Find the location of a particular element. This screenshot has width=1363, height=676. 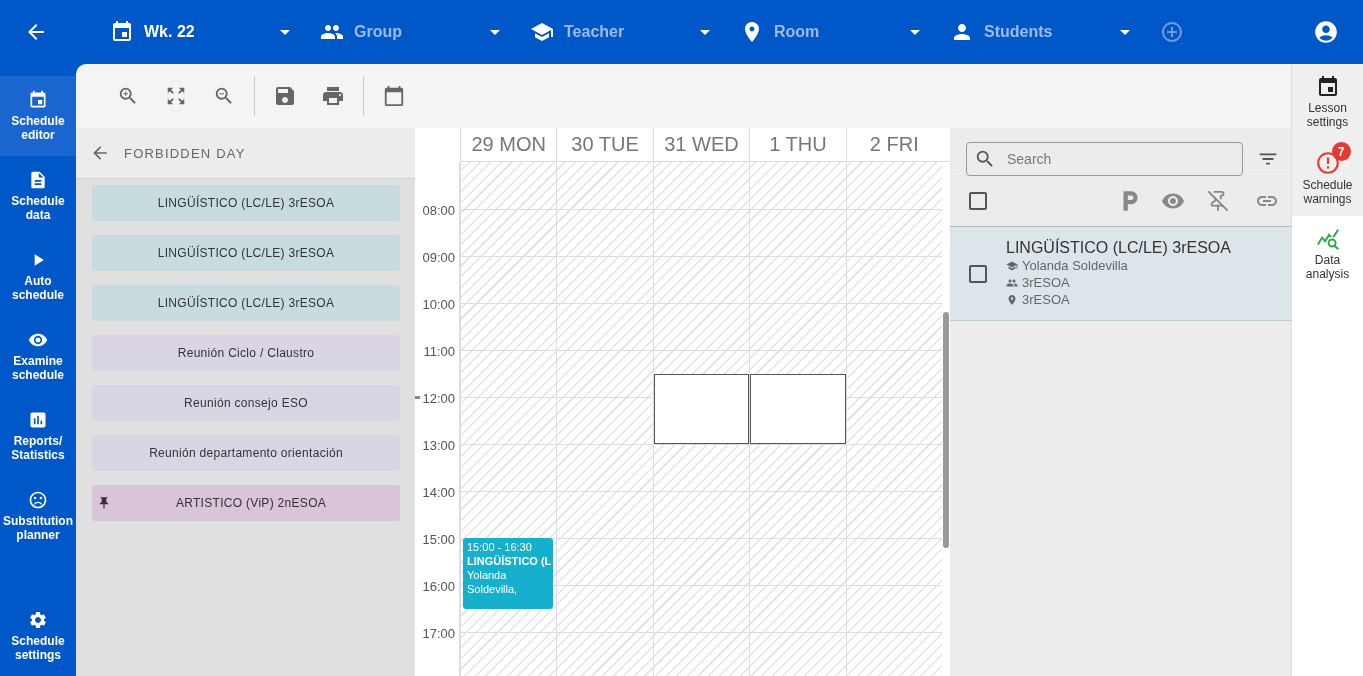

room-name: 3rESOA is located at coordinates (1046, 299).